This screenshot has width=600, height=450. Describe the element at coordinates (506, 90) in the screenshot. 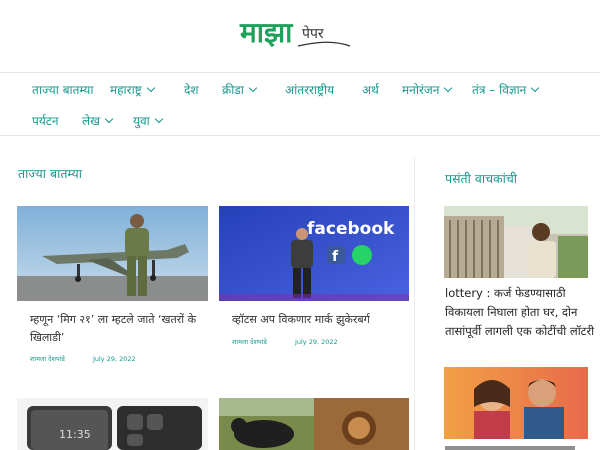

I see `nav-item-tech-science: तंत्र – विज्ञान` at that location.